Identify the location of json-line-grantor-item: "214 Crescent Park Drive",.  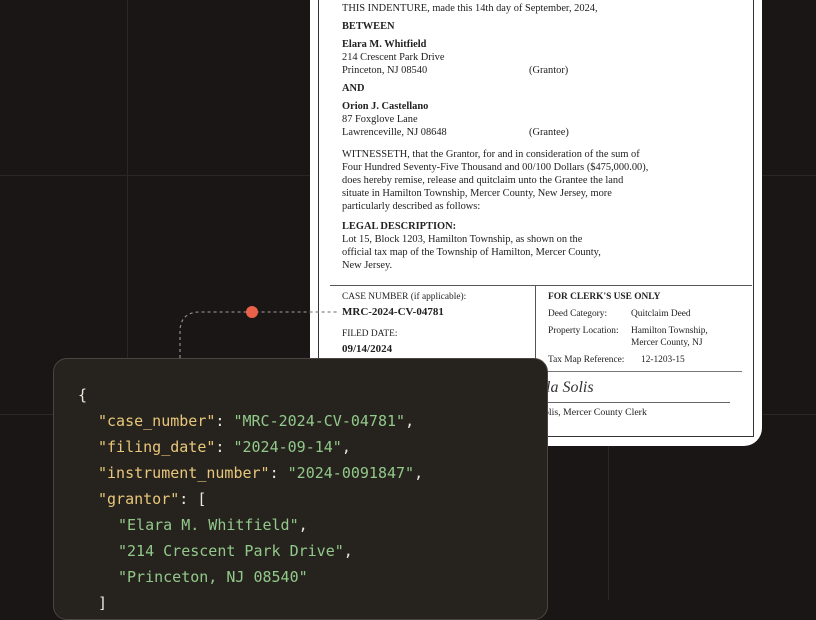
(235, 551).